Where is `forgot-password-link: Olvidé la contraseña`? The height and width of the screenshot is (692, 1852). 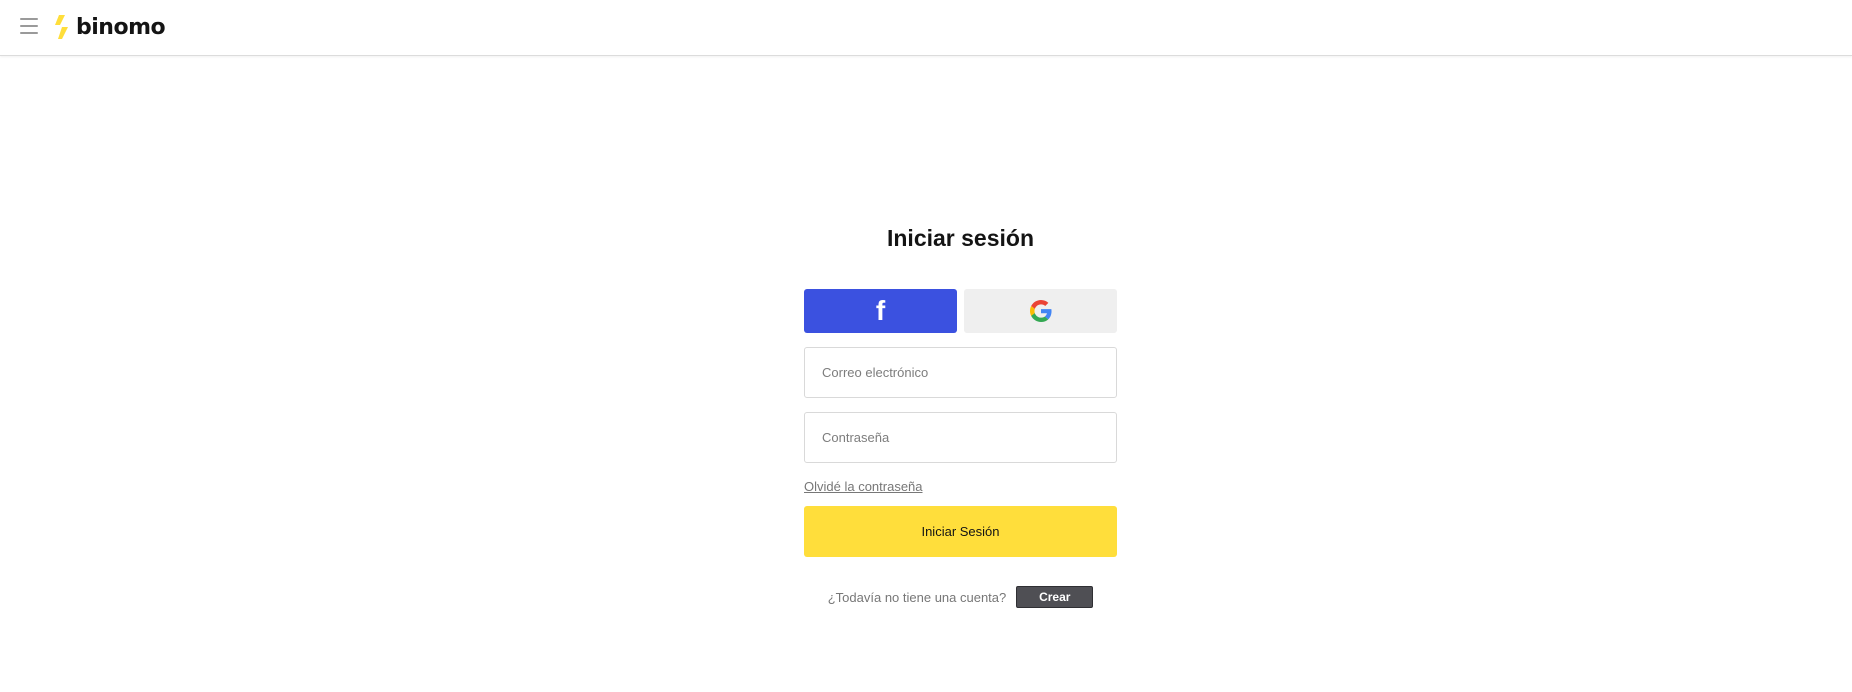 forgot-password-link: Olvidé la contraseña is located at coordinates (863, 486).